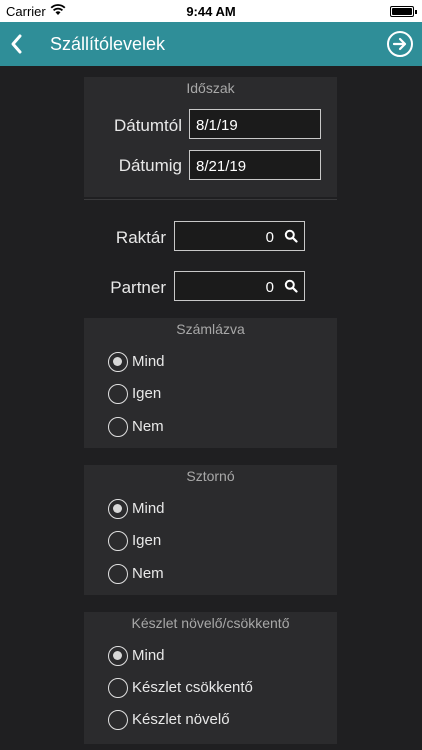 The width and height of the screenshot is (422, 750). Describe the element at coordinates (255, 124) in the screenshot. I see `date-from-field: 8/1/19` at that location.